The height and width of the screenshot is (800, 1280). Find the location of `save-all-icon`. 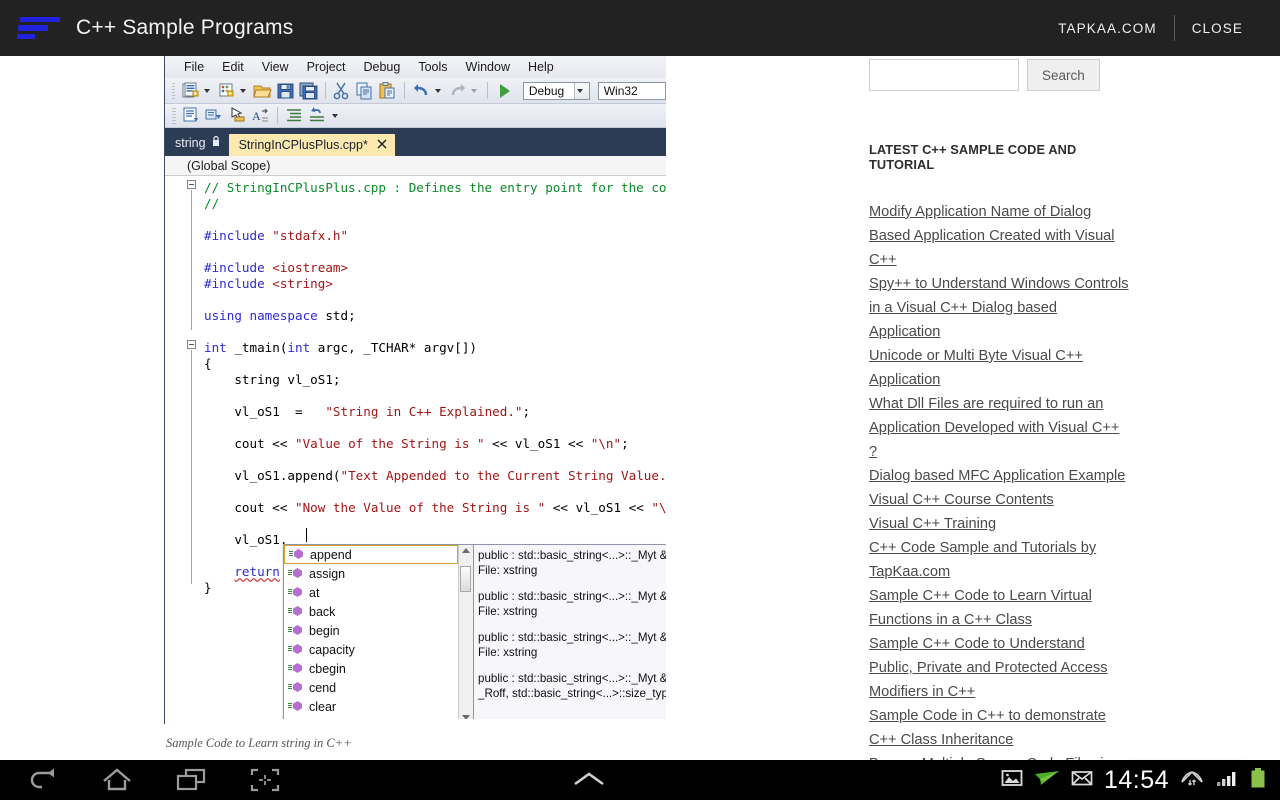

save-all-icon is located at coordinates (308, 91).